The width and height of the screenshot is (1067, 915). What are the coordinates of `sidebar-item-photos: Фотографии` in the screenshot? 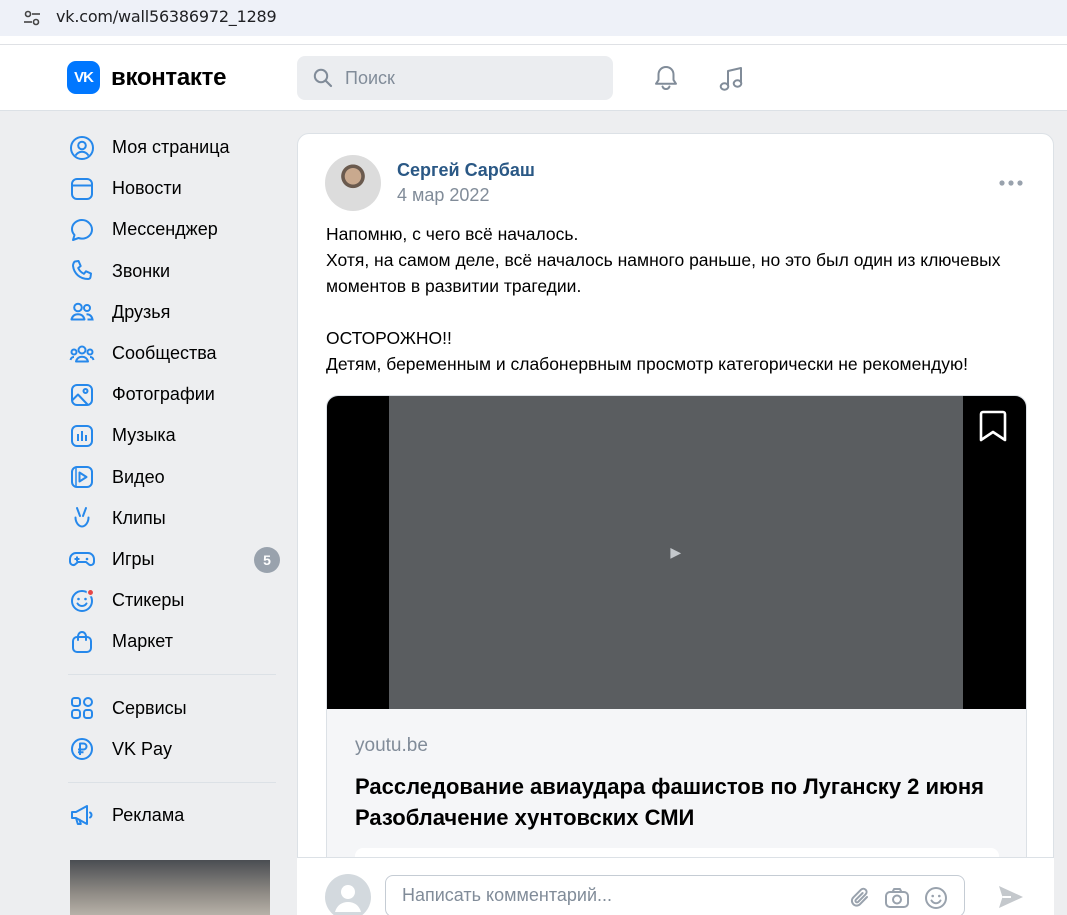 It's located at (174, 394).